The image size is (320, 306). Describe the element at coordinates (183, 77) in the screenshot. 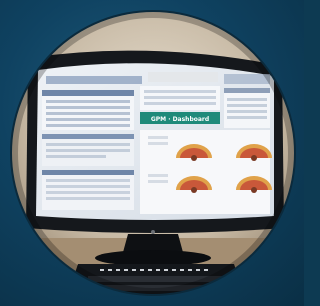

I see `screen-header-mid` at that location.